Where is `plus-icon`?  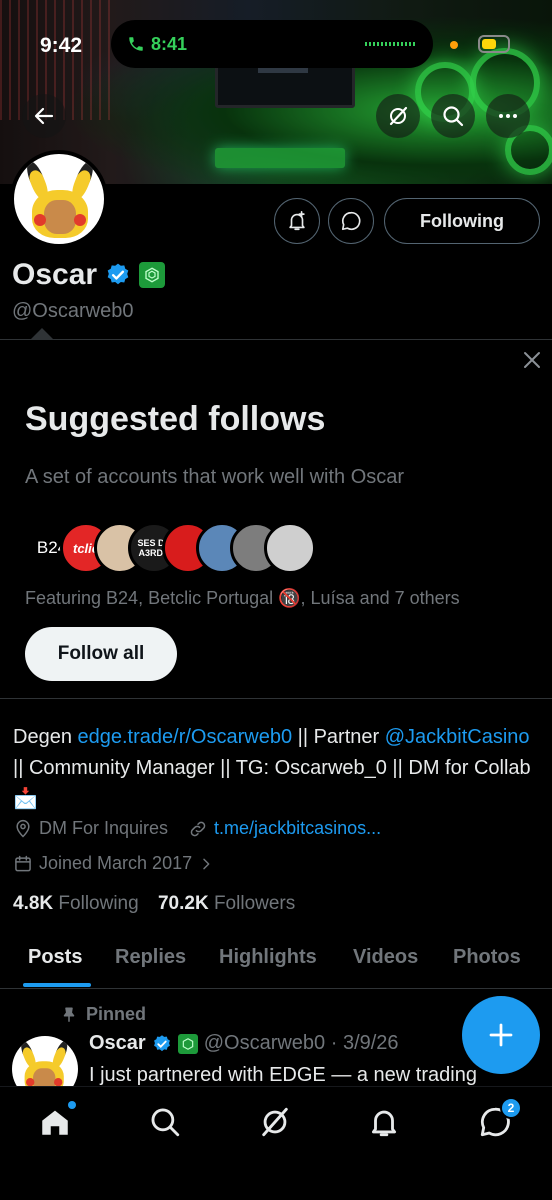
plus-icon is located at coordinates (501, 1035).